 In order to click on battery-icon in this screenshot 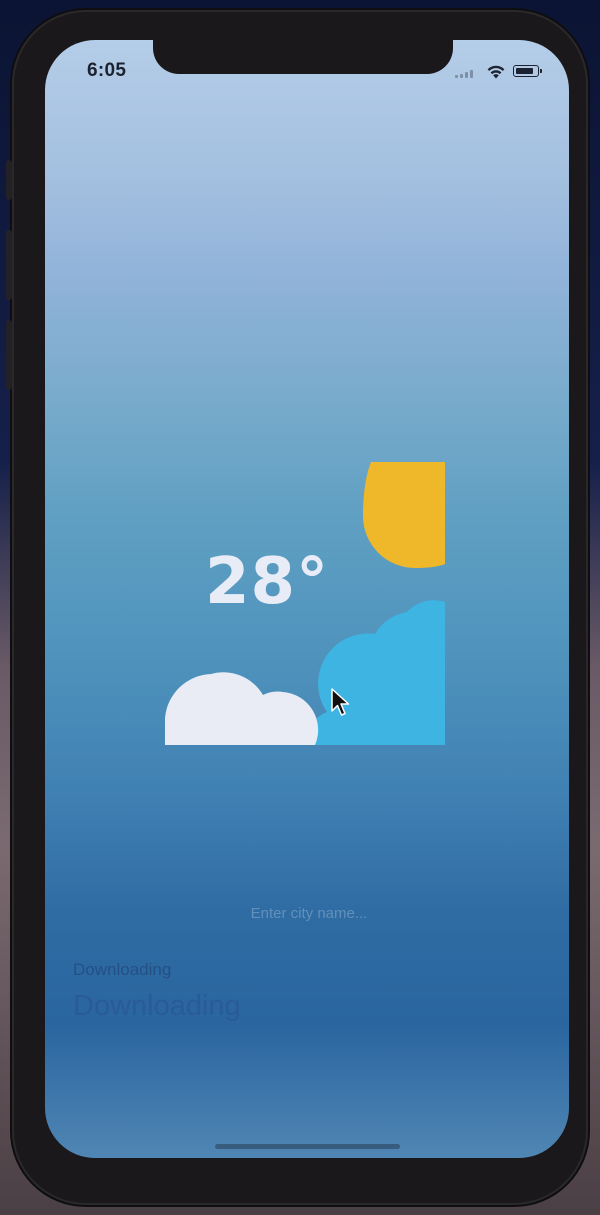, I will do `click(527, 71)`.